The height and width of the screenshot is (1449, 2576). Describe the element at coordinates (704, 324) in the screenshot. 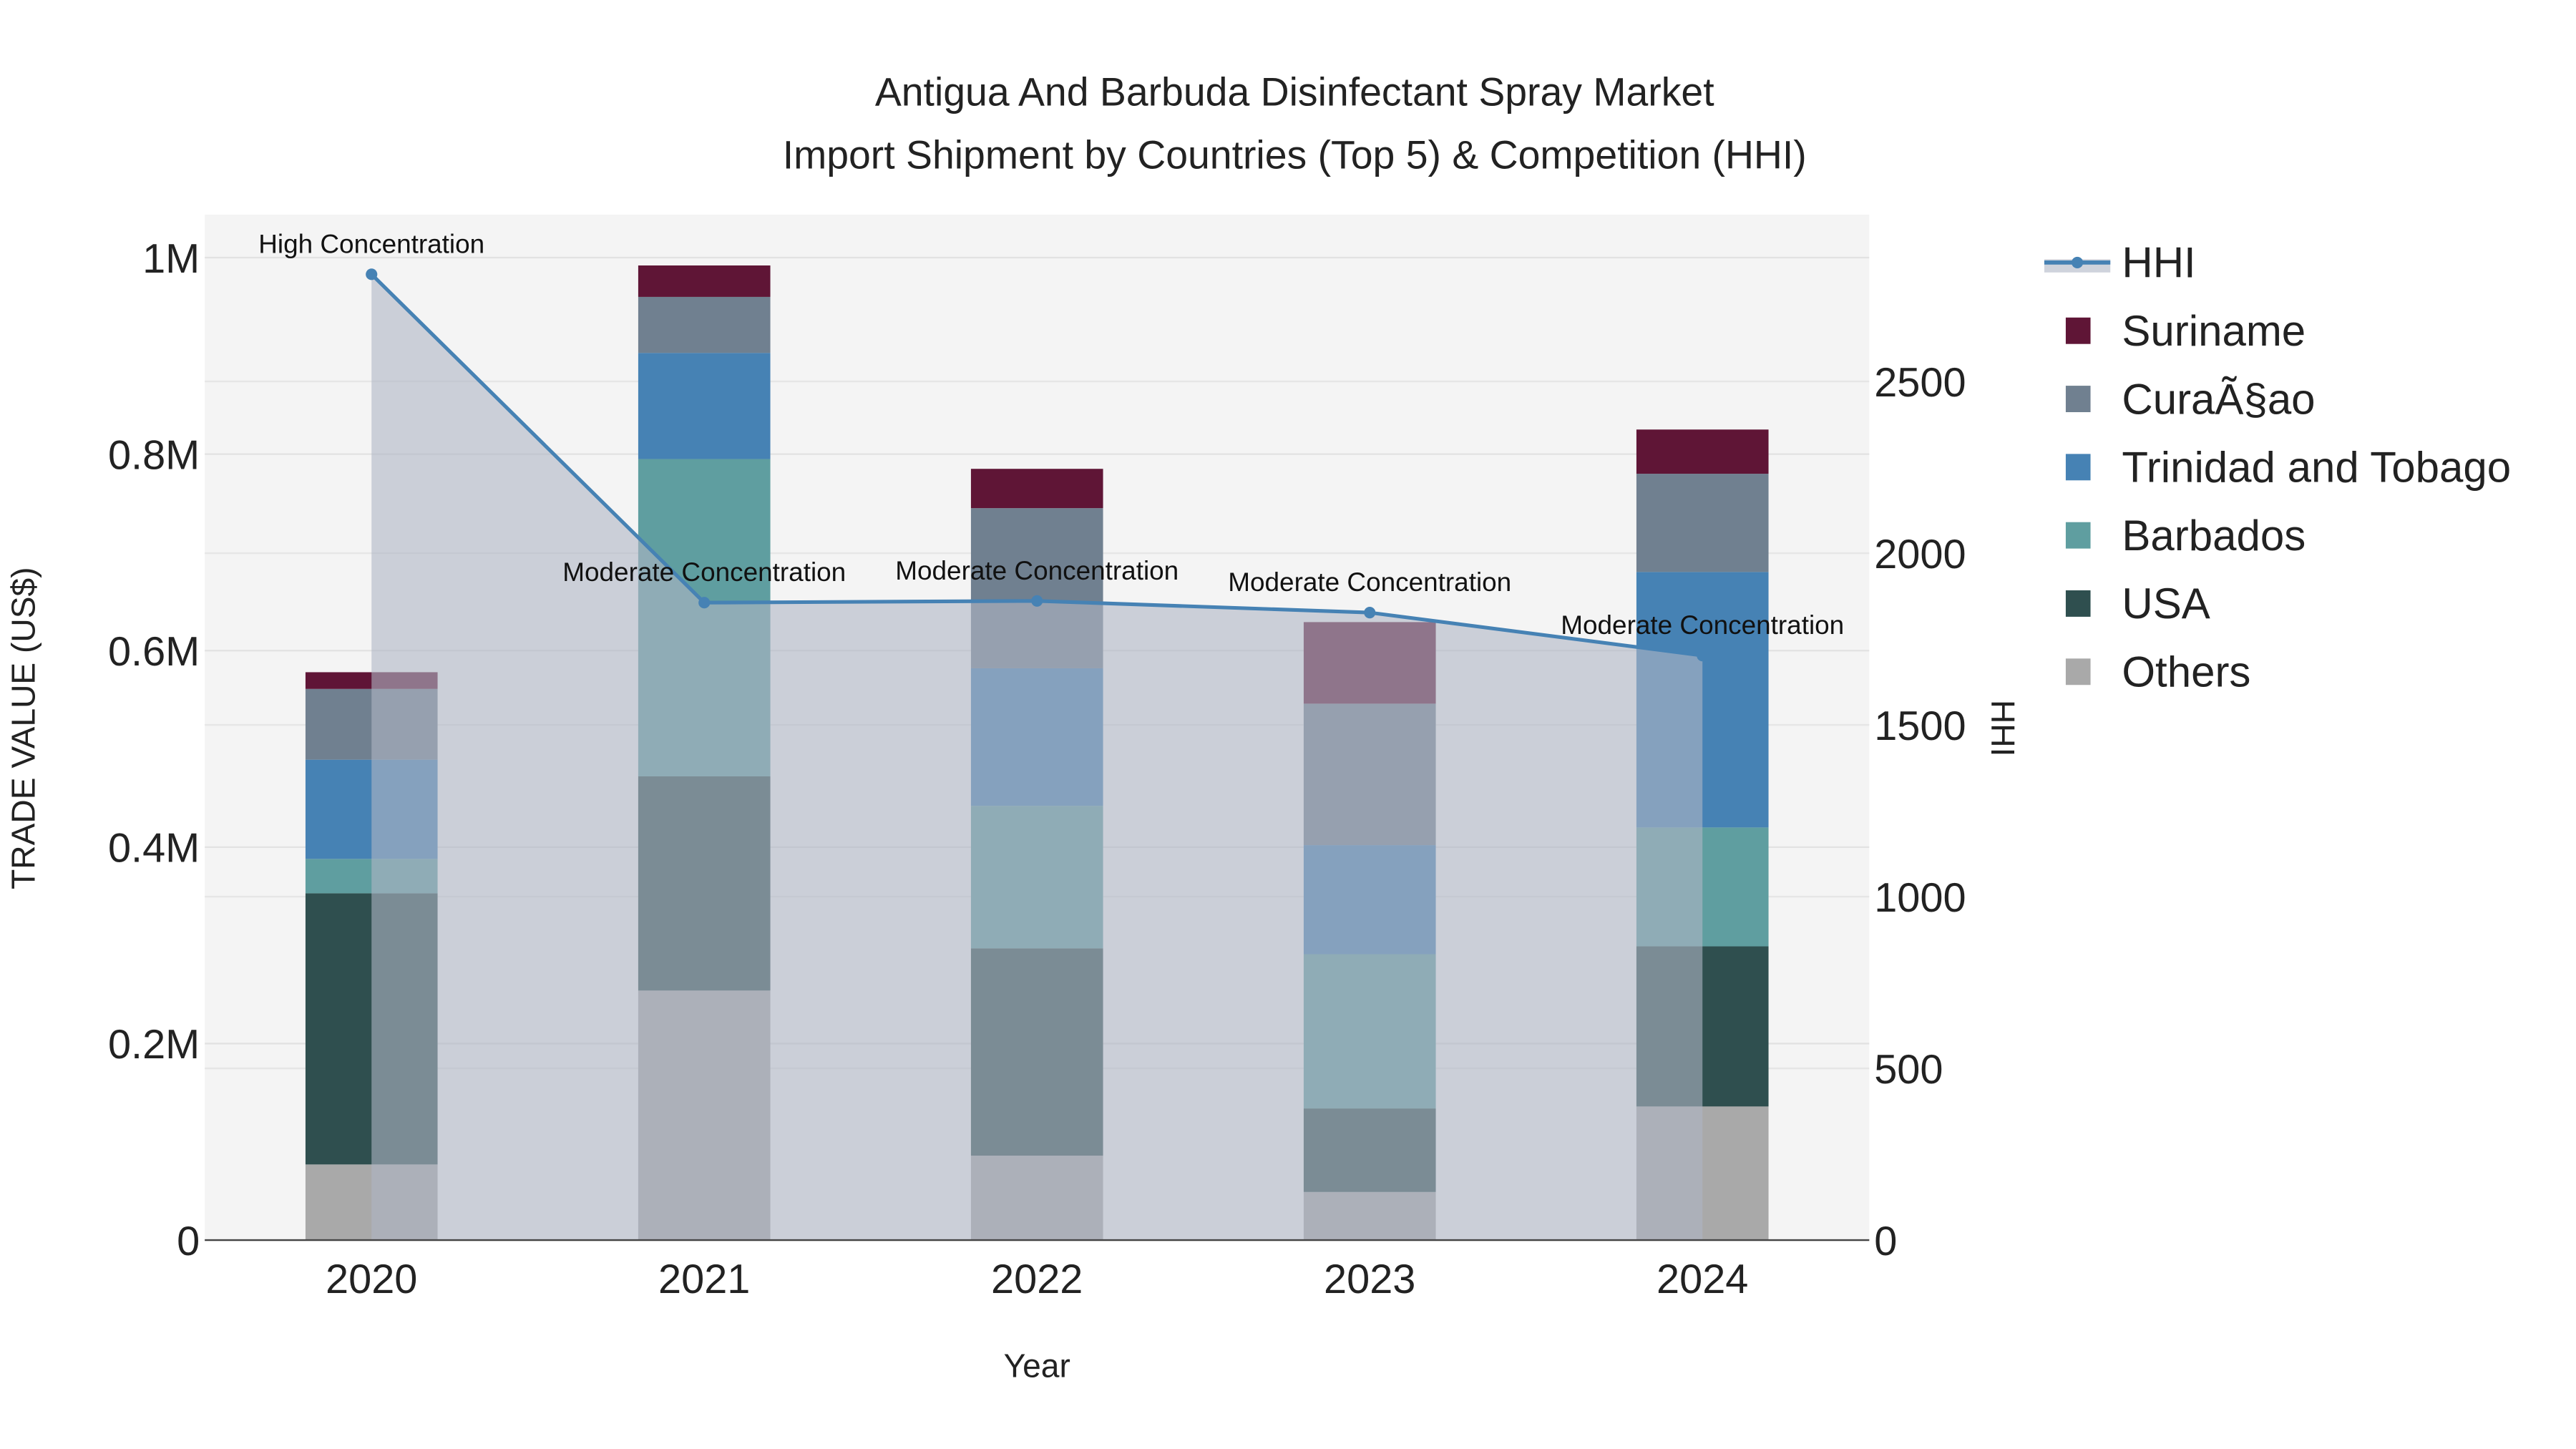

I see `bar-cura-ao-2021` at that location.